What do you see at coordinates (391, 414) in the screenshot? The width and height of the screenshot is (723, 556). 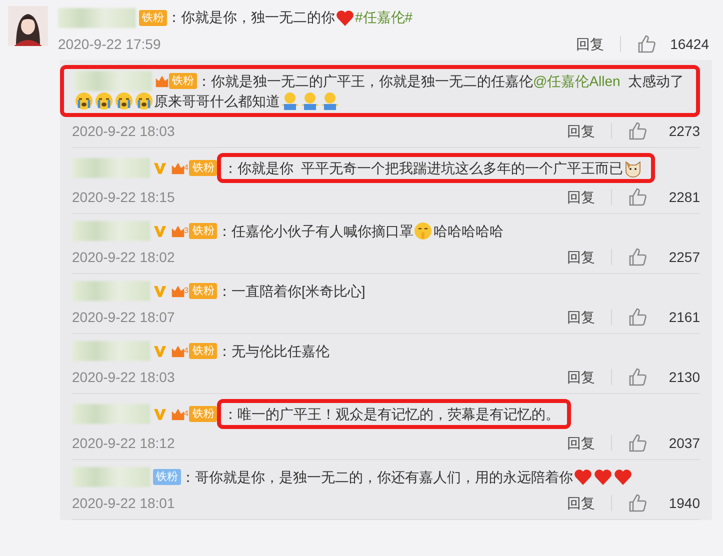 I see `comment-text: ：唯一的广平王！观众是有记忆的，荧幕是有记忆的。` at bounding box center [391, 414].